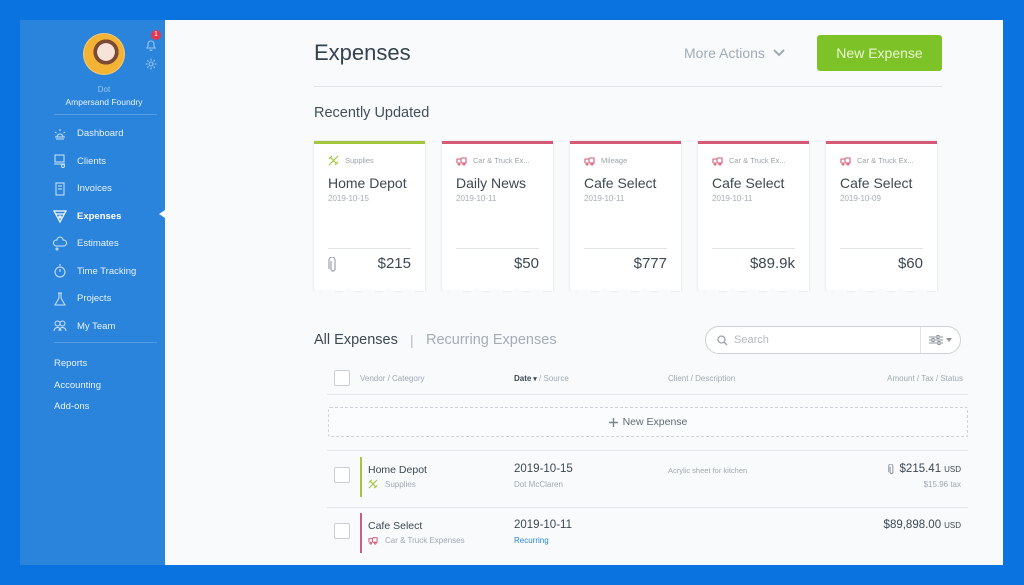 The width and height of the screenshot is (1024, 585). What do you see at coordinates (60, 243) in the screenshot?
I see `estimates-icon` at bounding box center [60, 243].